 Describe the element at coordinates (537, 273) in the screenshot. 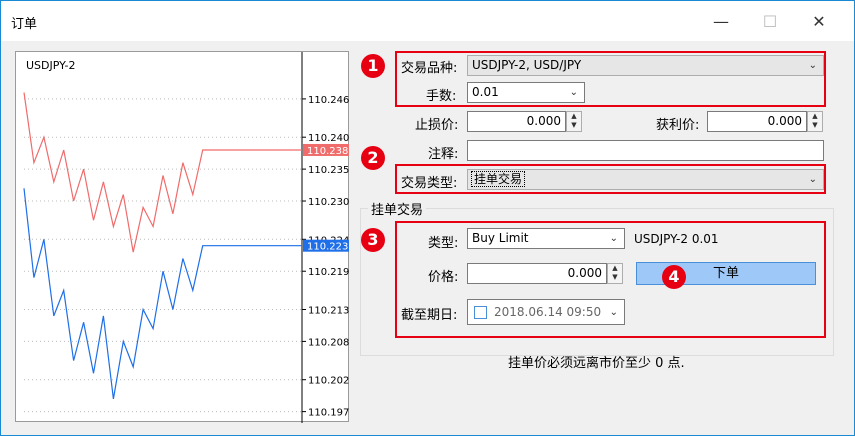

I see `price-input: 0.000` at that location.